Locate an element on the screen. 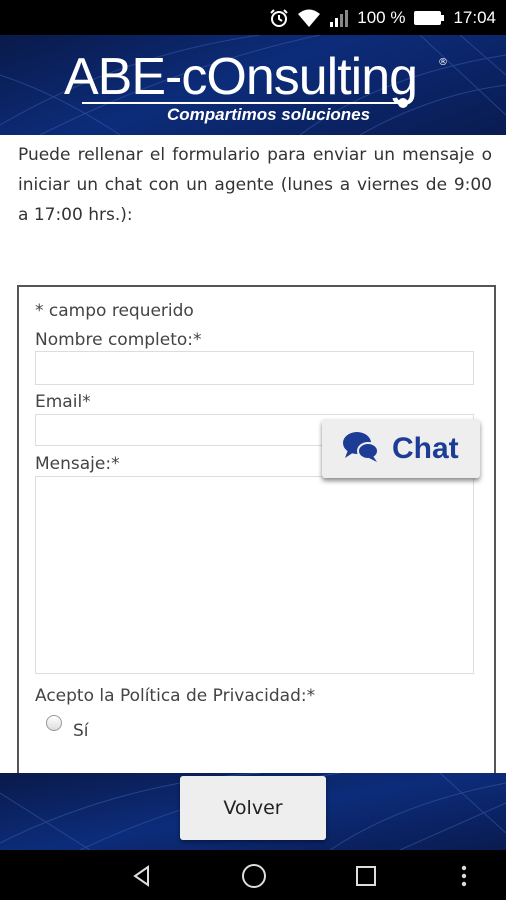 The image size is (506, 900). email-label: Email* is located at coordinates (63, 402).